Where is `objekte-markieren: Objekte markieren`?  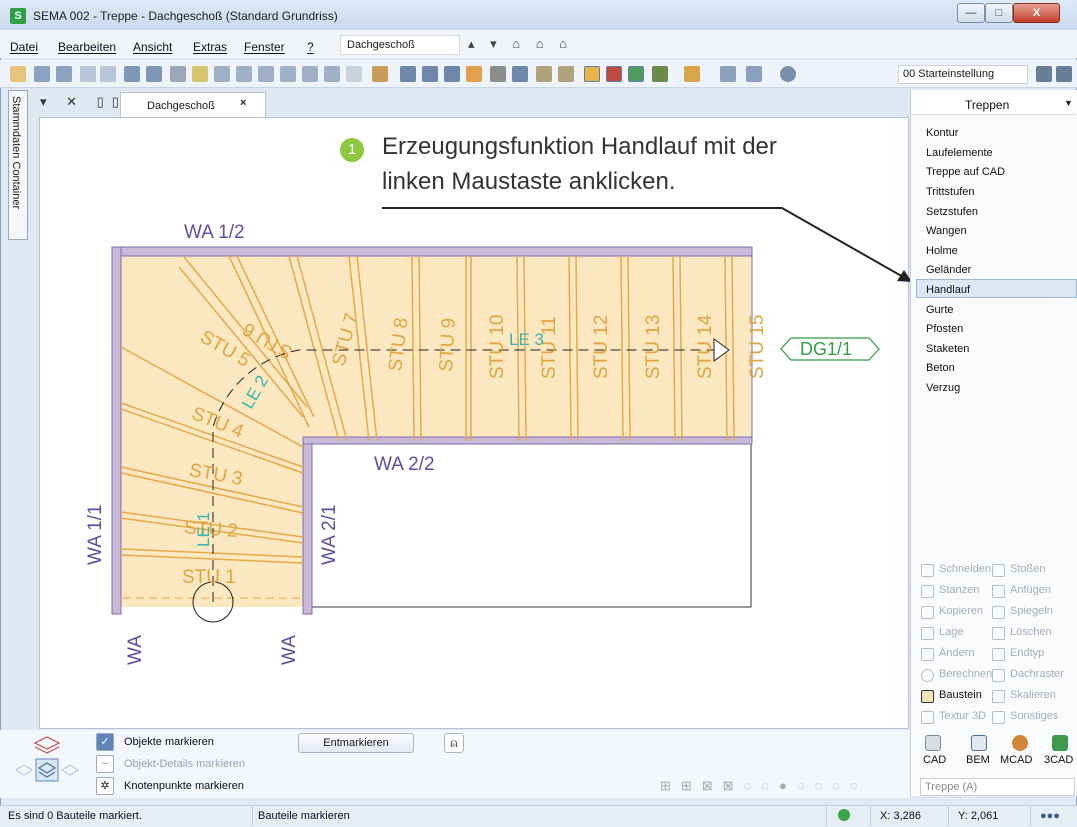
objekte-markieren: Objekte markieren is located at coordinates (169, 742).